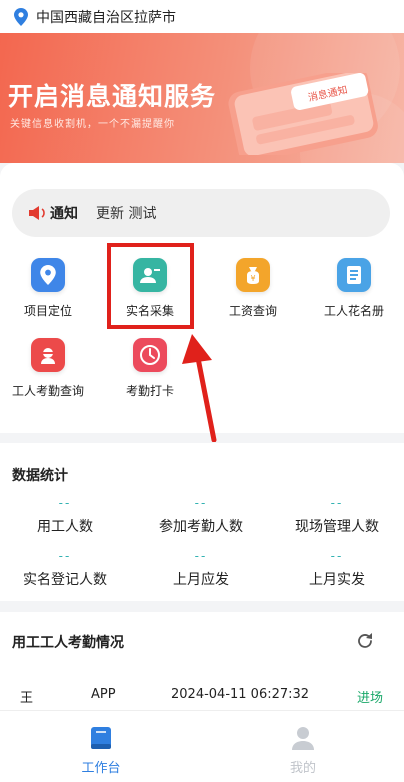 Image resolution: width=404 pixels, height=782 pixels. I want to click on phone-illustration-icon: 消息通知, so click(303, 114).